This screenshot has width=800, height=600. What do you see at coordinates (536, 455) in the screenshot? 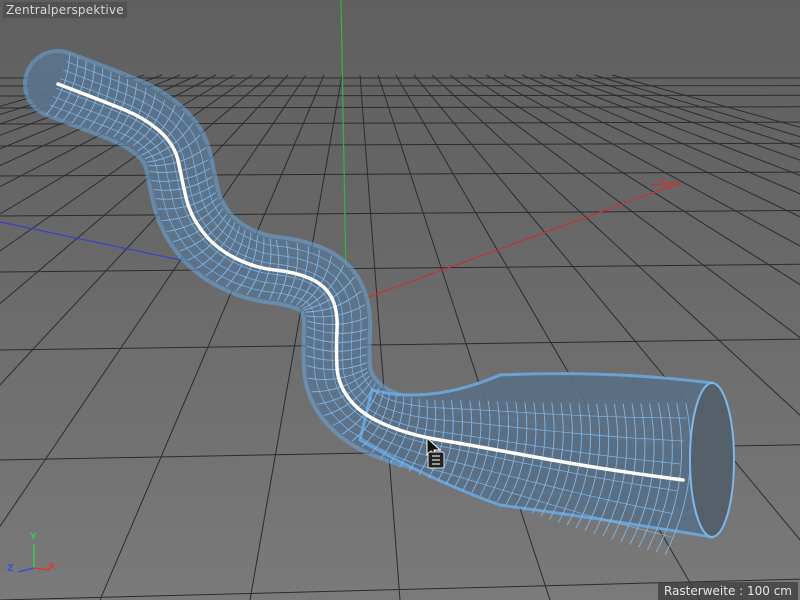
I see `tube-flared-end` at bounding box center [536, 455].